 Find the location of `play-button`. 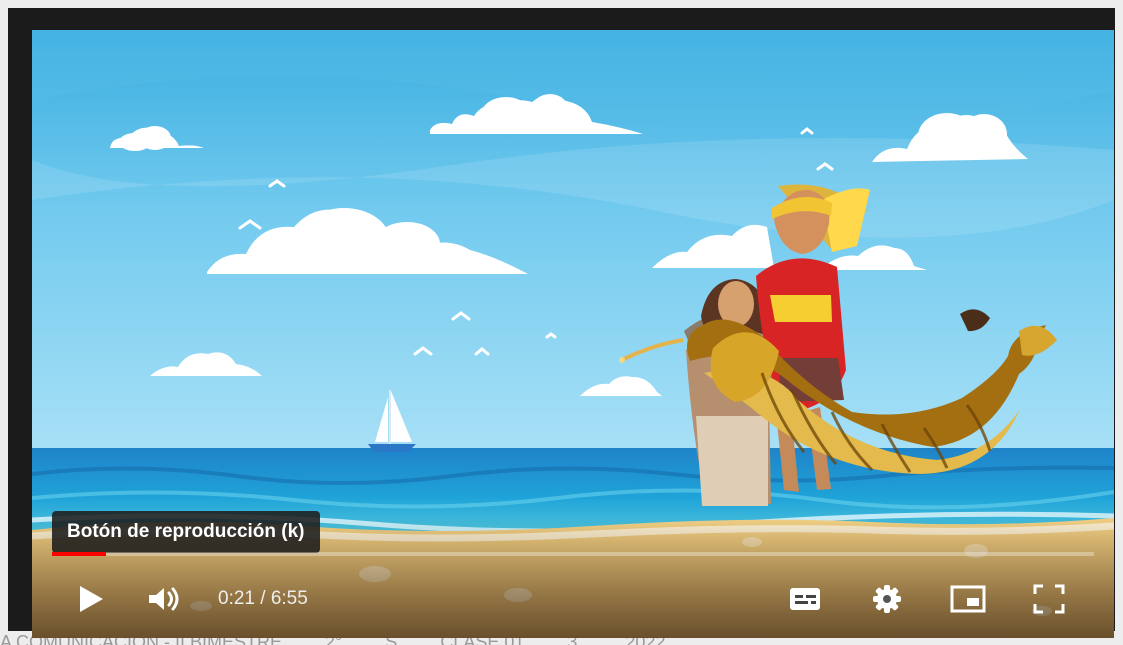

play-button is located at coordinates (91, 599).